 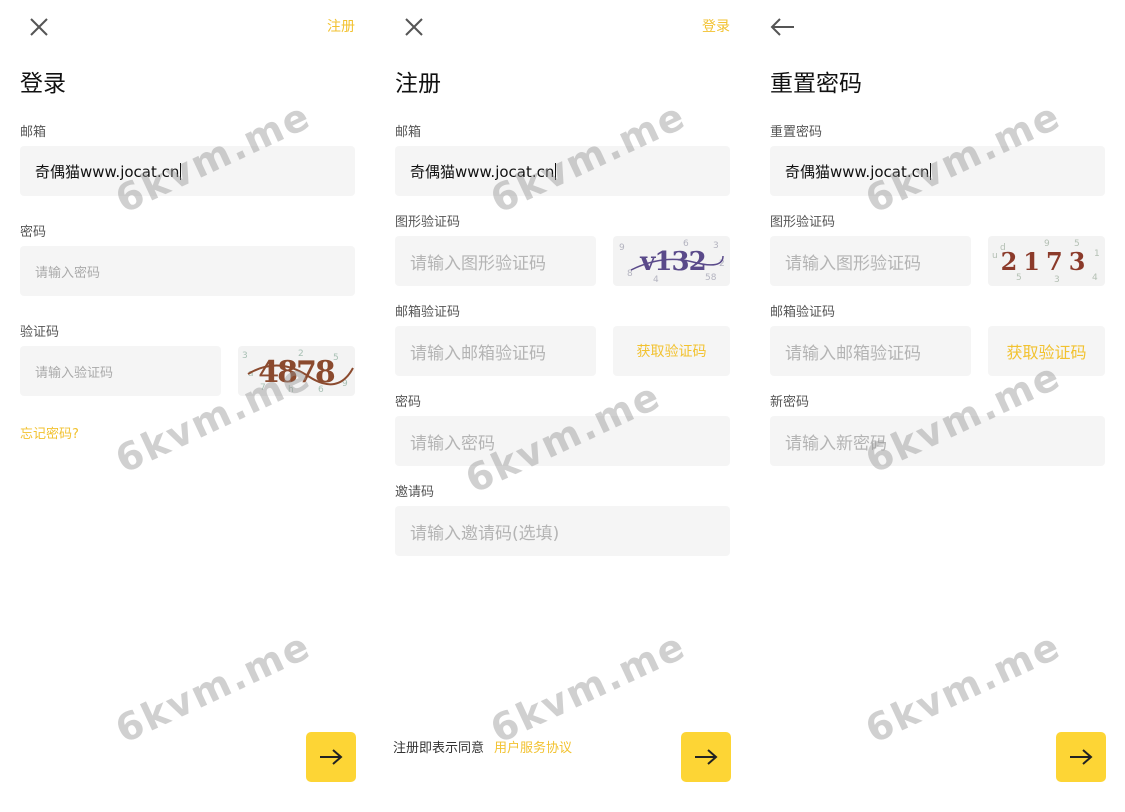 What do you see at coordinates (415, 492) in the screenshot?
I see `invite-label: 邀请码` at bounding box center [415, 492].